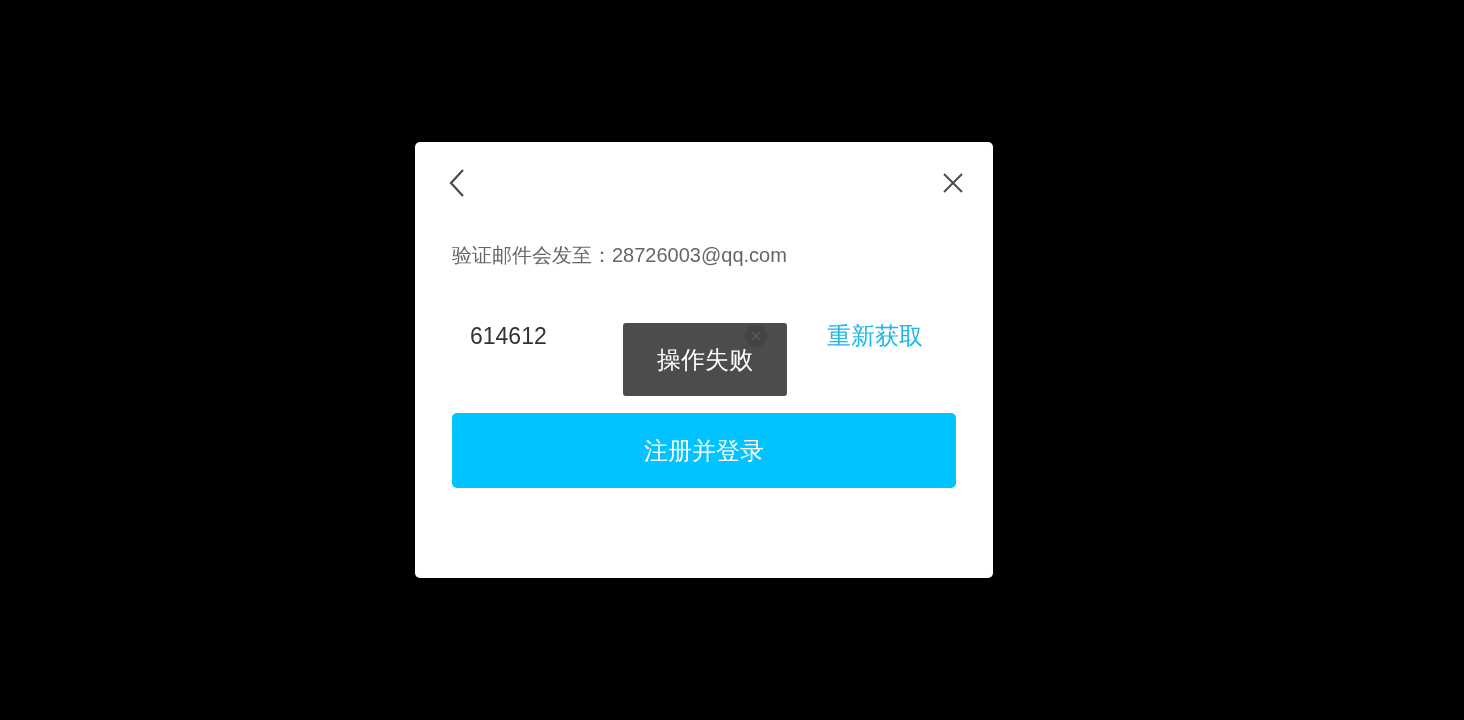 The width and height of the screenshot is (1464, 720). What do you see at coordinates (705, 359) in the screenshot?
I see `error-toast: 操作失败` at bounding box center [705, 359].